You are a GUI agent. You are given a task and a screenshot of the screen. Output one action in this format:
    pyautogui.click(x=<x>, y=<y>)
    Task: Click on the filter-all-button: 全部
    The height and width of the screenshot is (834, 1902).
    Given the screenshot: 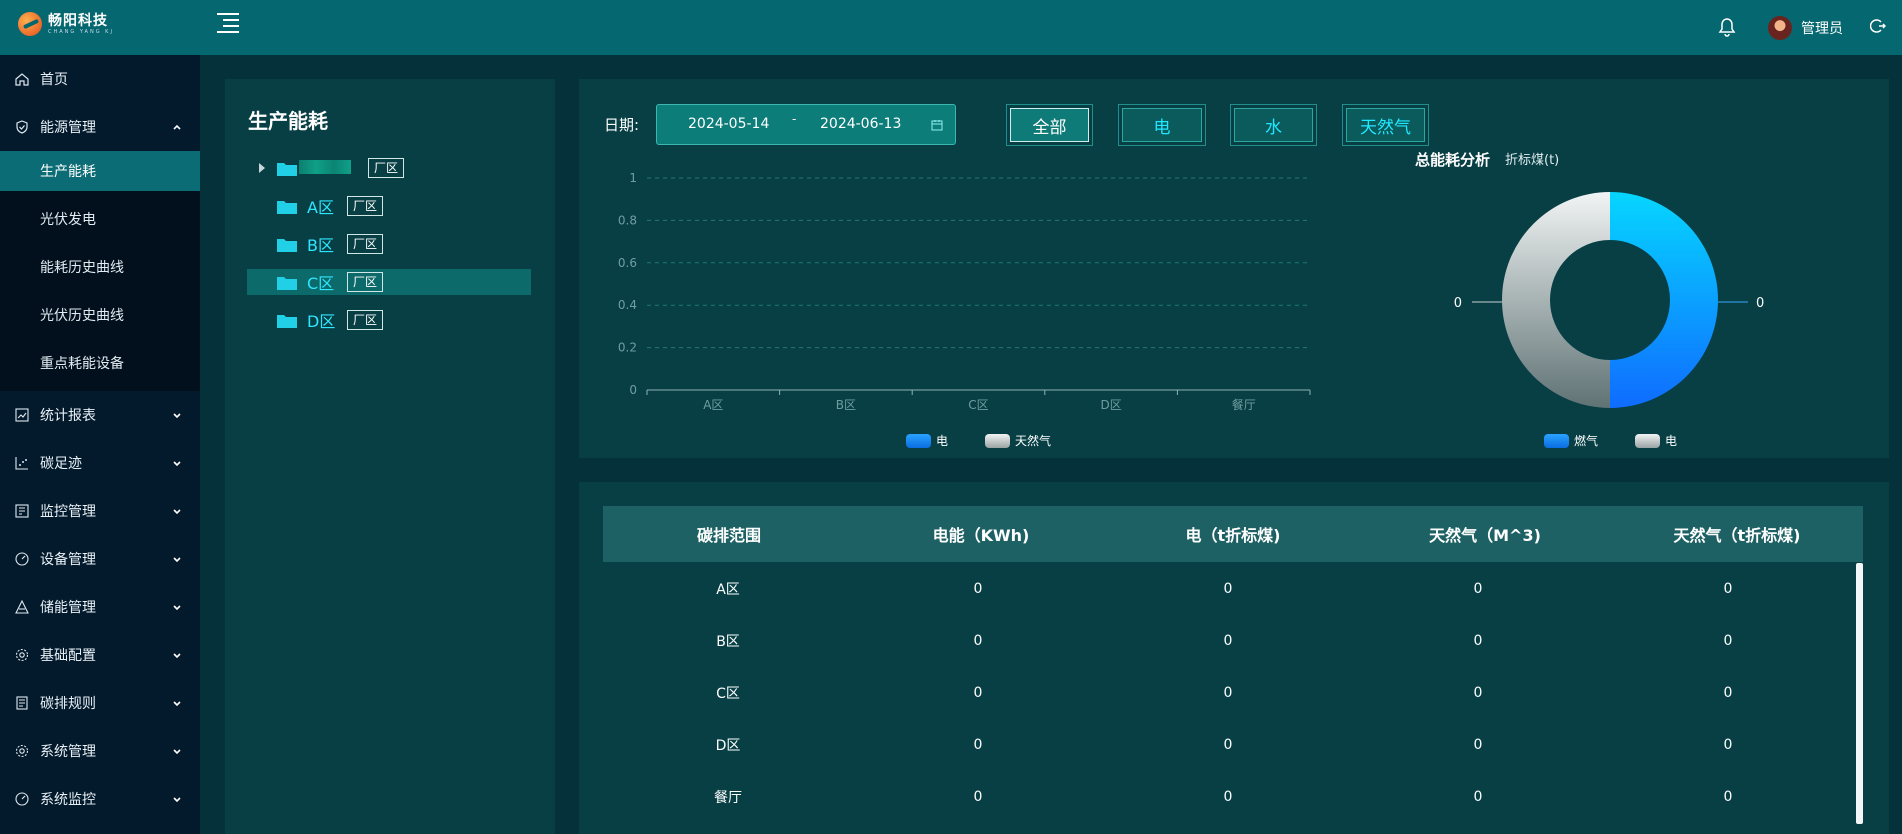 What is the action you would take?
    pyautogui.click(x=1049, y=125)
    